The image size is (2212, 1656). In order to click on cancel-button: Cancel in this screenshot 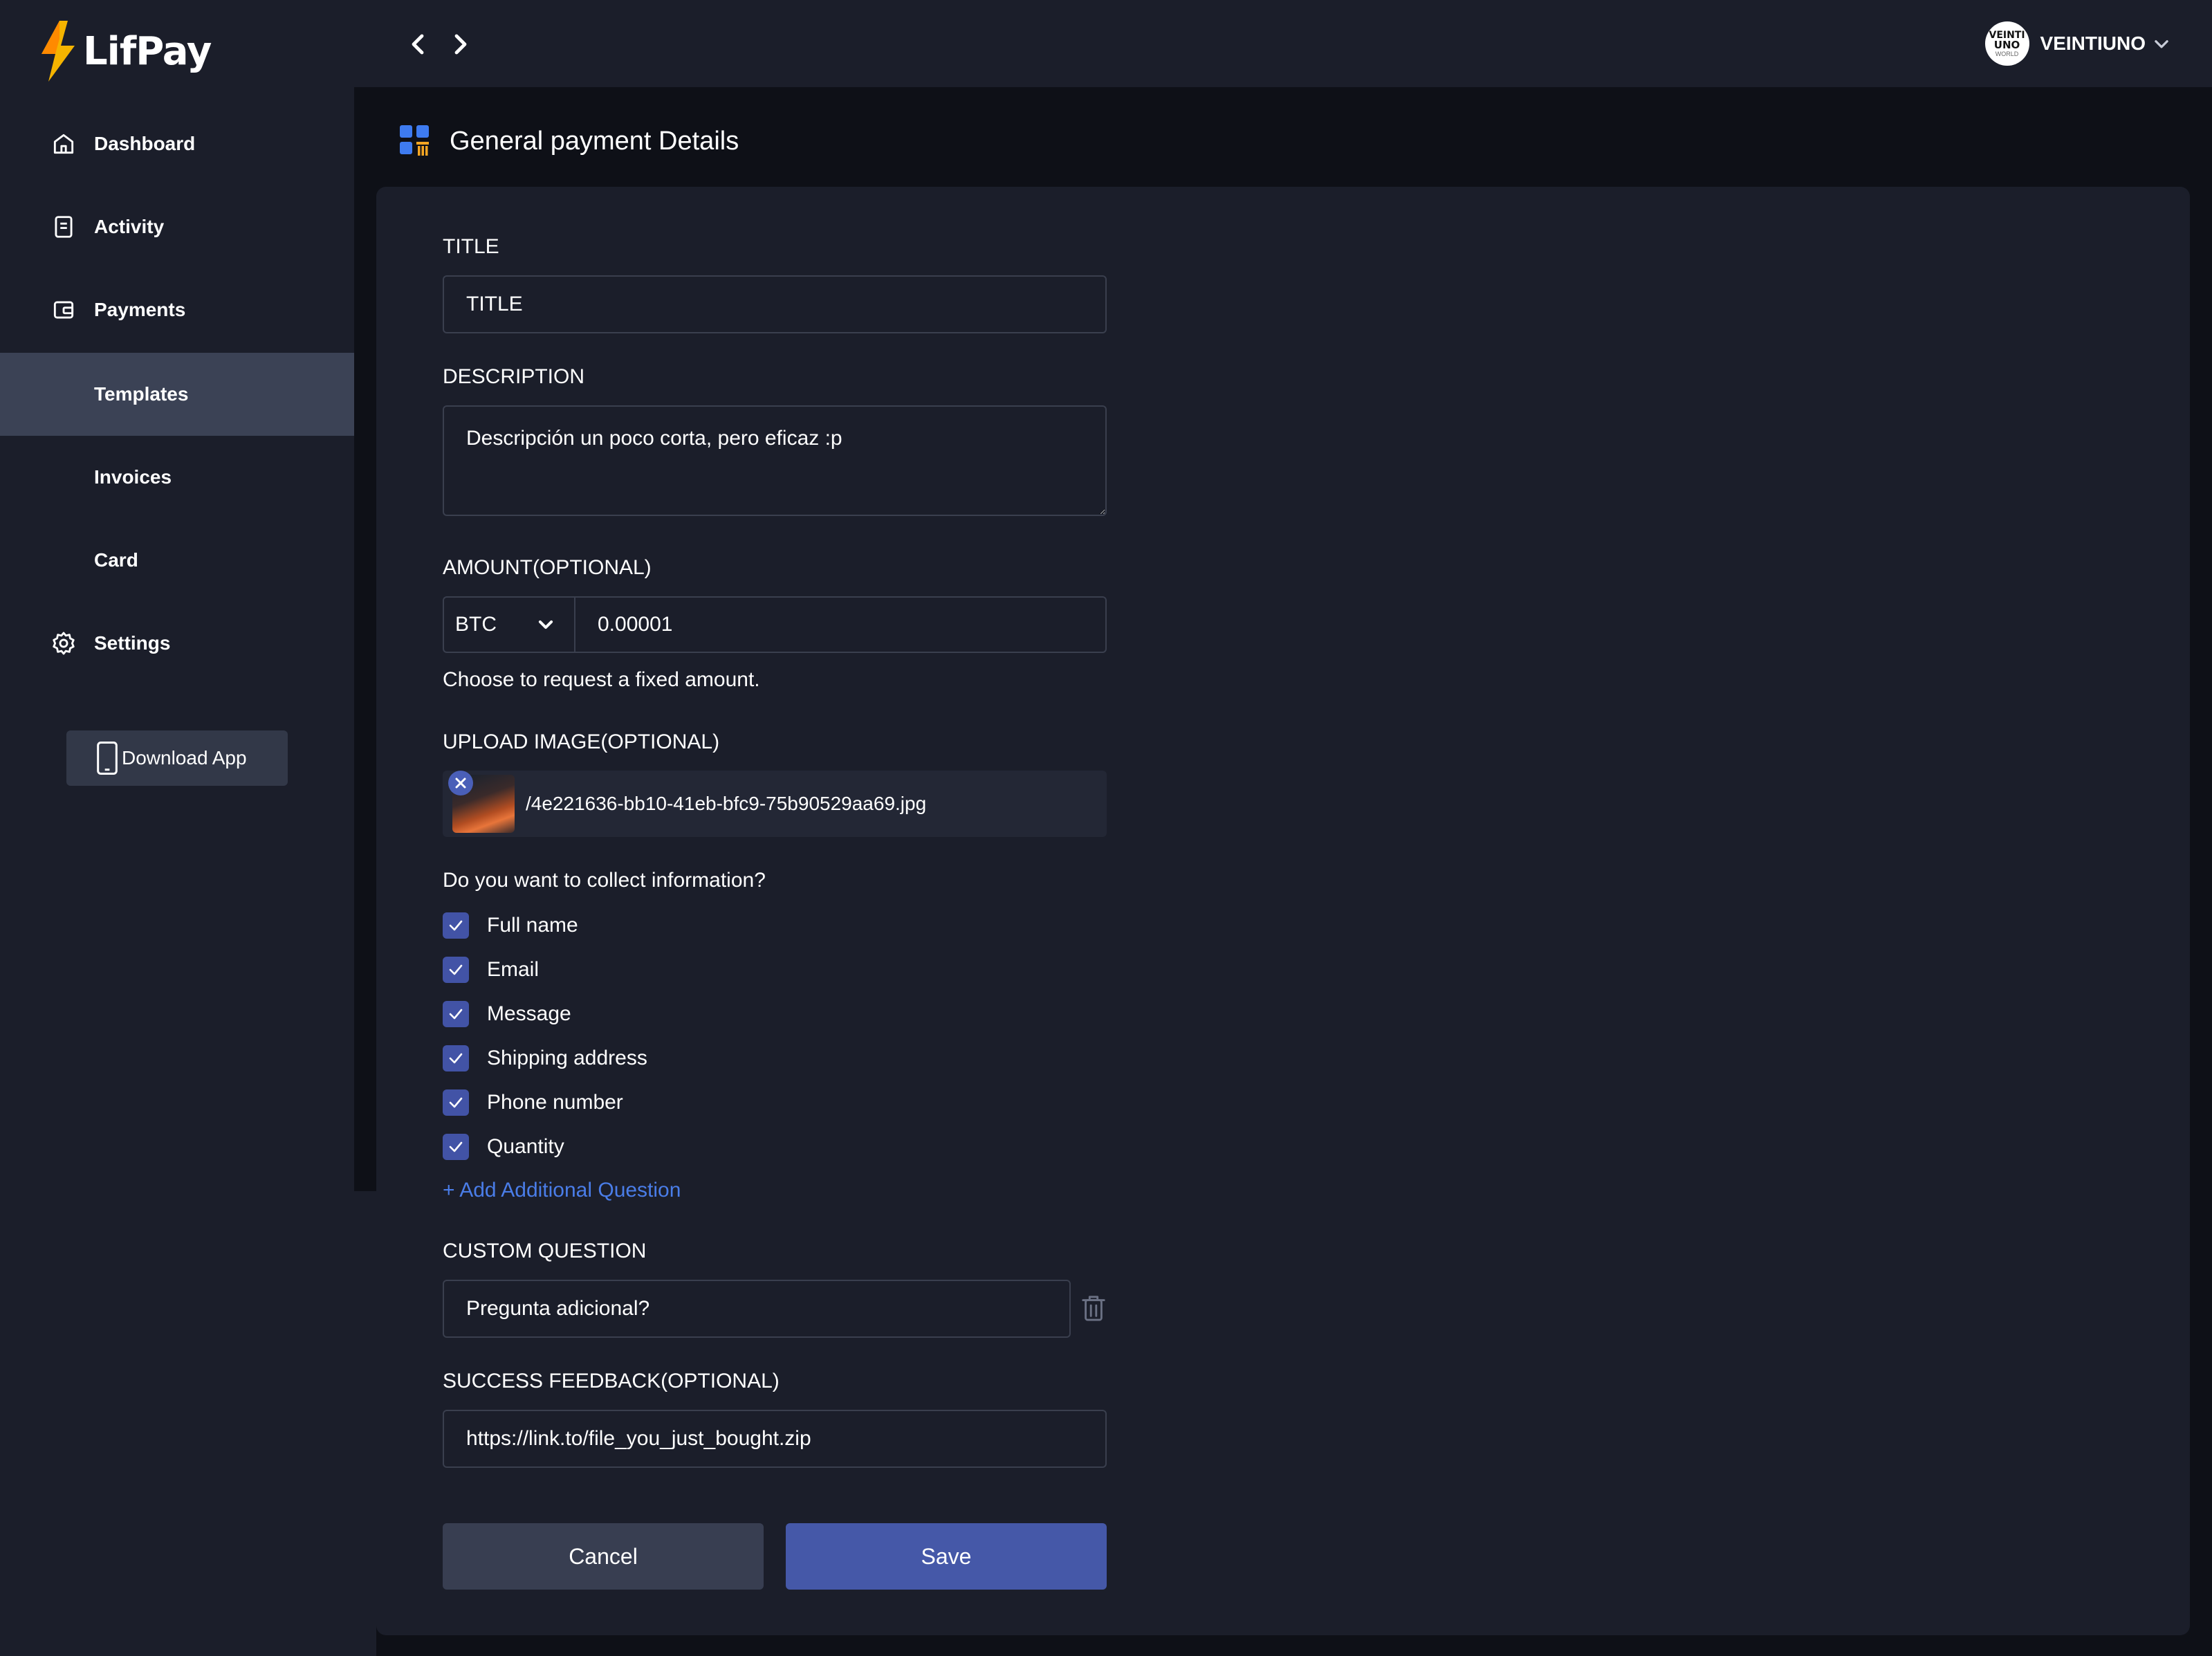, I will do `click(604, 1556)`.